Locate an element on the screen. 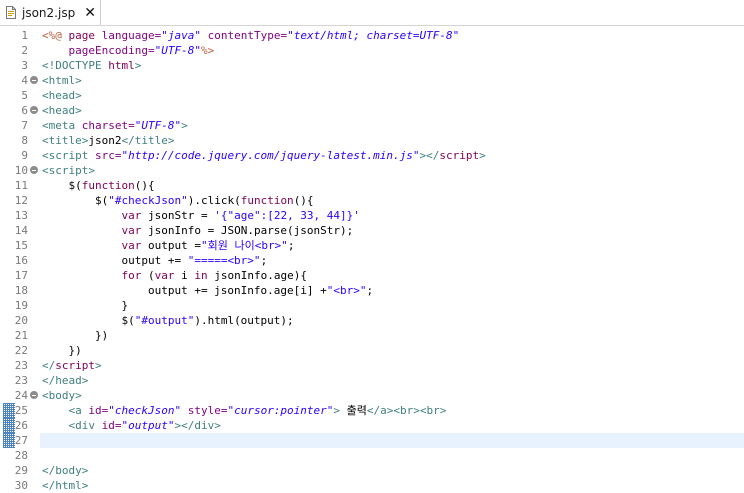 The width and height of the screenshot is (744, 493). code-text: </script> is located at coordinates (72, 365).